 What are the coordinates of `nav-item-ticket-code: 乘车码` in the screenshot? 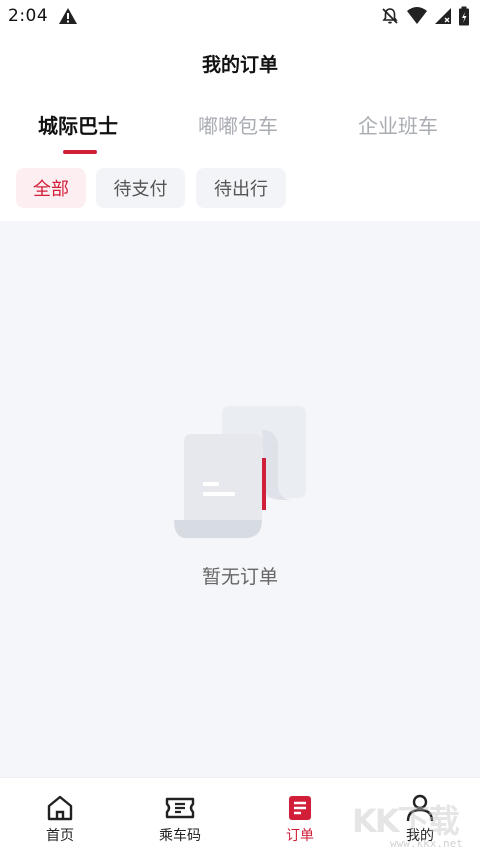 It's located at (180, 816).